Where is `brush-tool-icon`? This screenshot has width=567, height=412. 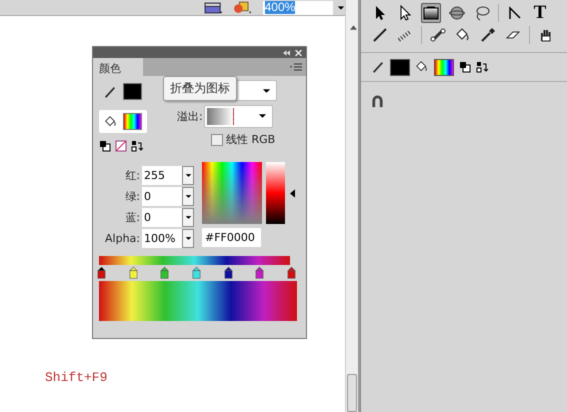 brush-tool-icon is located at coordinates (380, 35).